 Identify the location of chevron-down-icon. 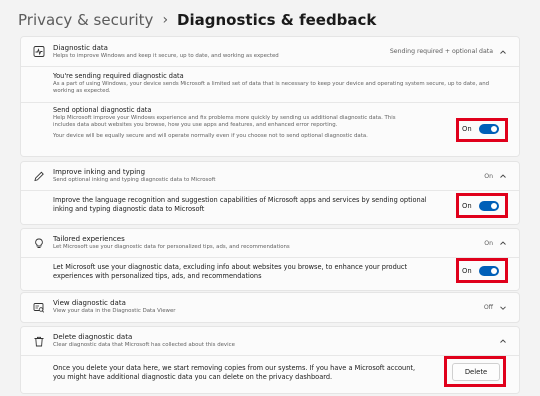
(503, 308).